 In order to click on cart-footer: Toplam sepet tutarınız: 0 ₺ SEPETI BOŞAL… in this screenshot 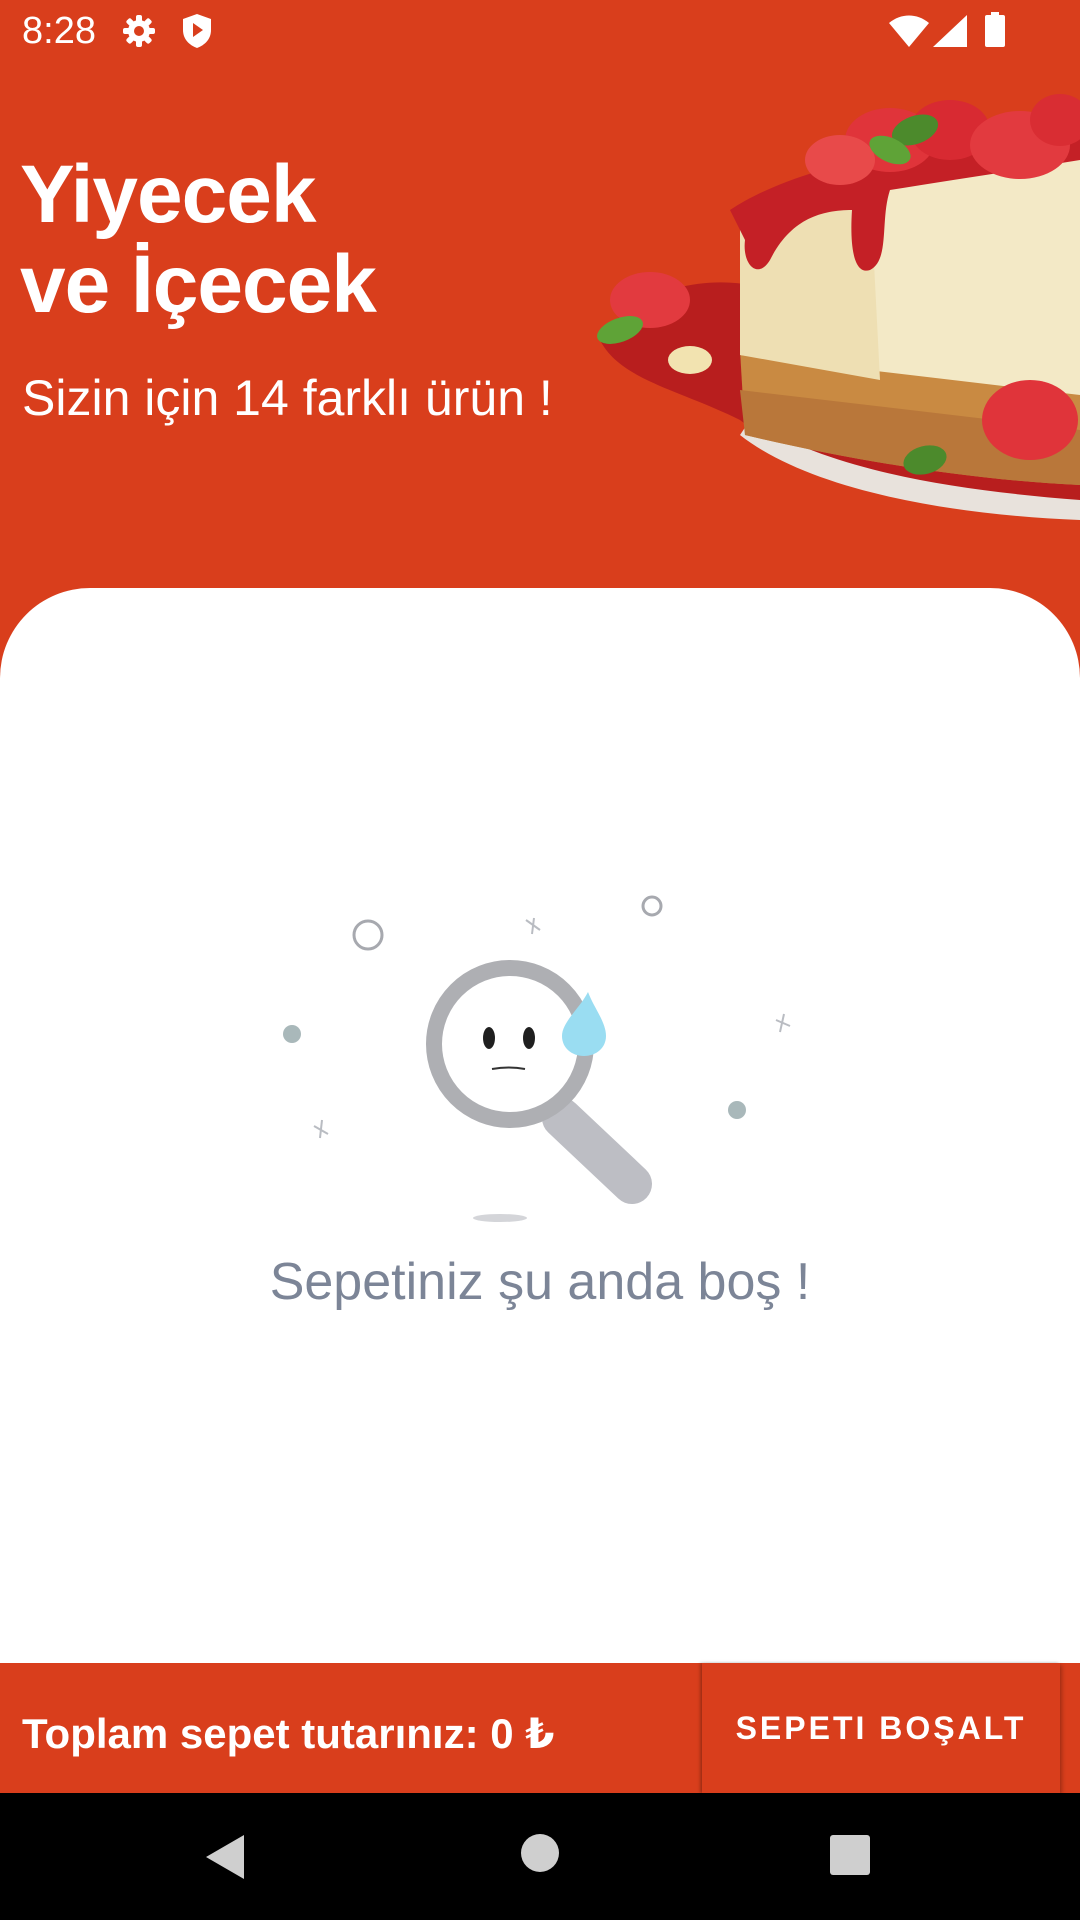, I will do `click(540, 1728)`.